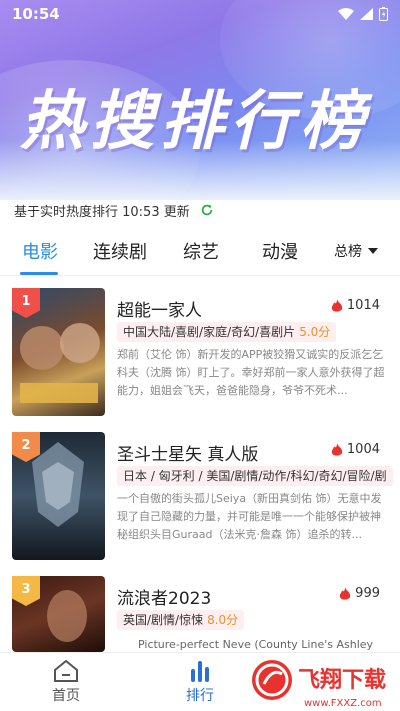  Describe the element at coordinates (223, 620) in the screenshot. I see `score: 8.0分` at that location.